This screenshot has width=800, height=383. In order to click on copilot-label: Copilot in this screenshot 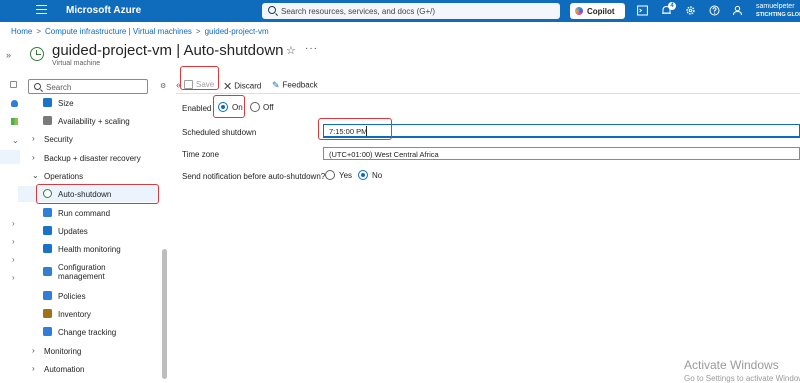, I will do `click(601, 11)`.